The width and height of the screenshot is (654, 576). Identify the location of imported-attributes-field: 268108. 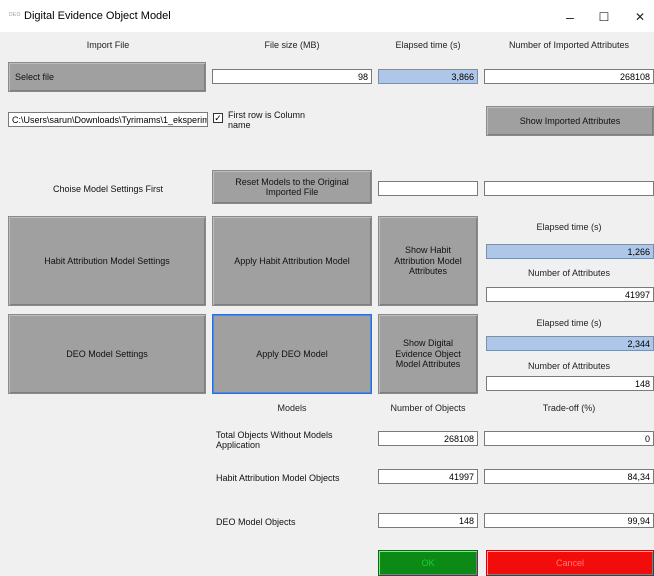
(569, 76).